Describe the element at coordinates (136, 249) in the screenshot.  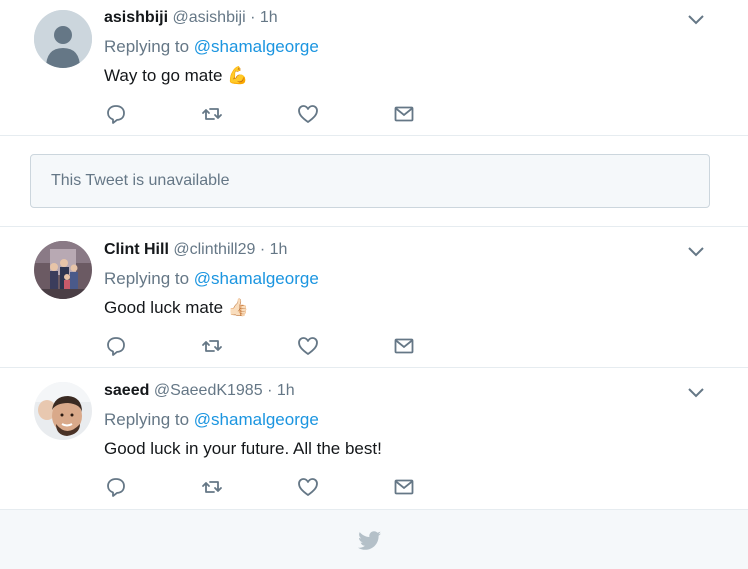
I see `display-name: Clint Hill` at that location.